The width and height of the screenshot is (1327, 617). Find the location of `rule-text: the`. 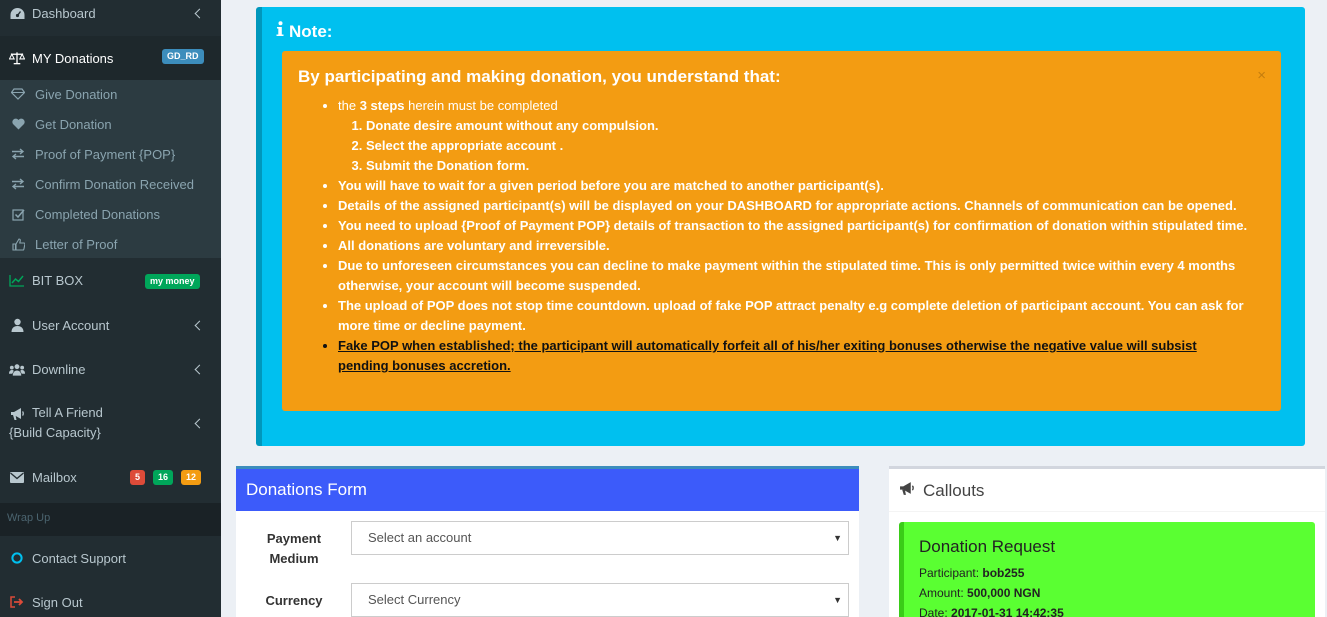

rule-text: the is located at coordinates (349, 105).